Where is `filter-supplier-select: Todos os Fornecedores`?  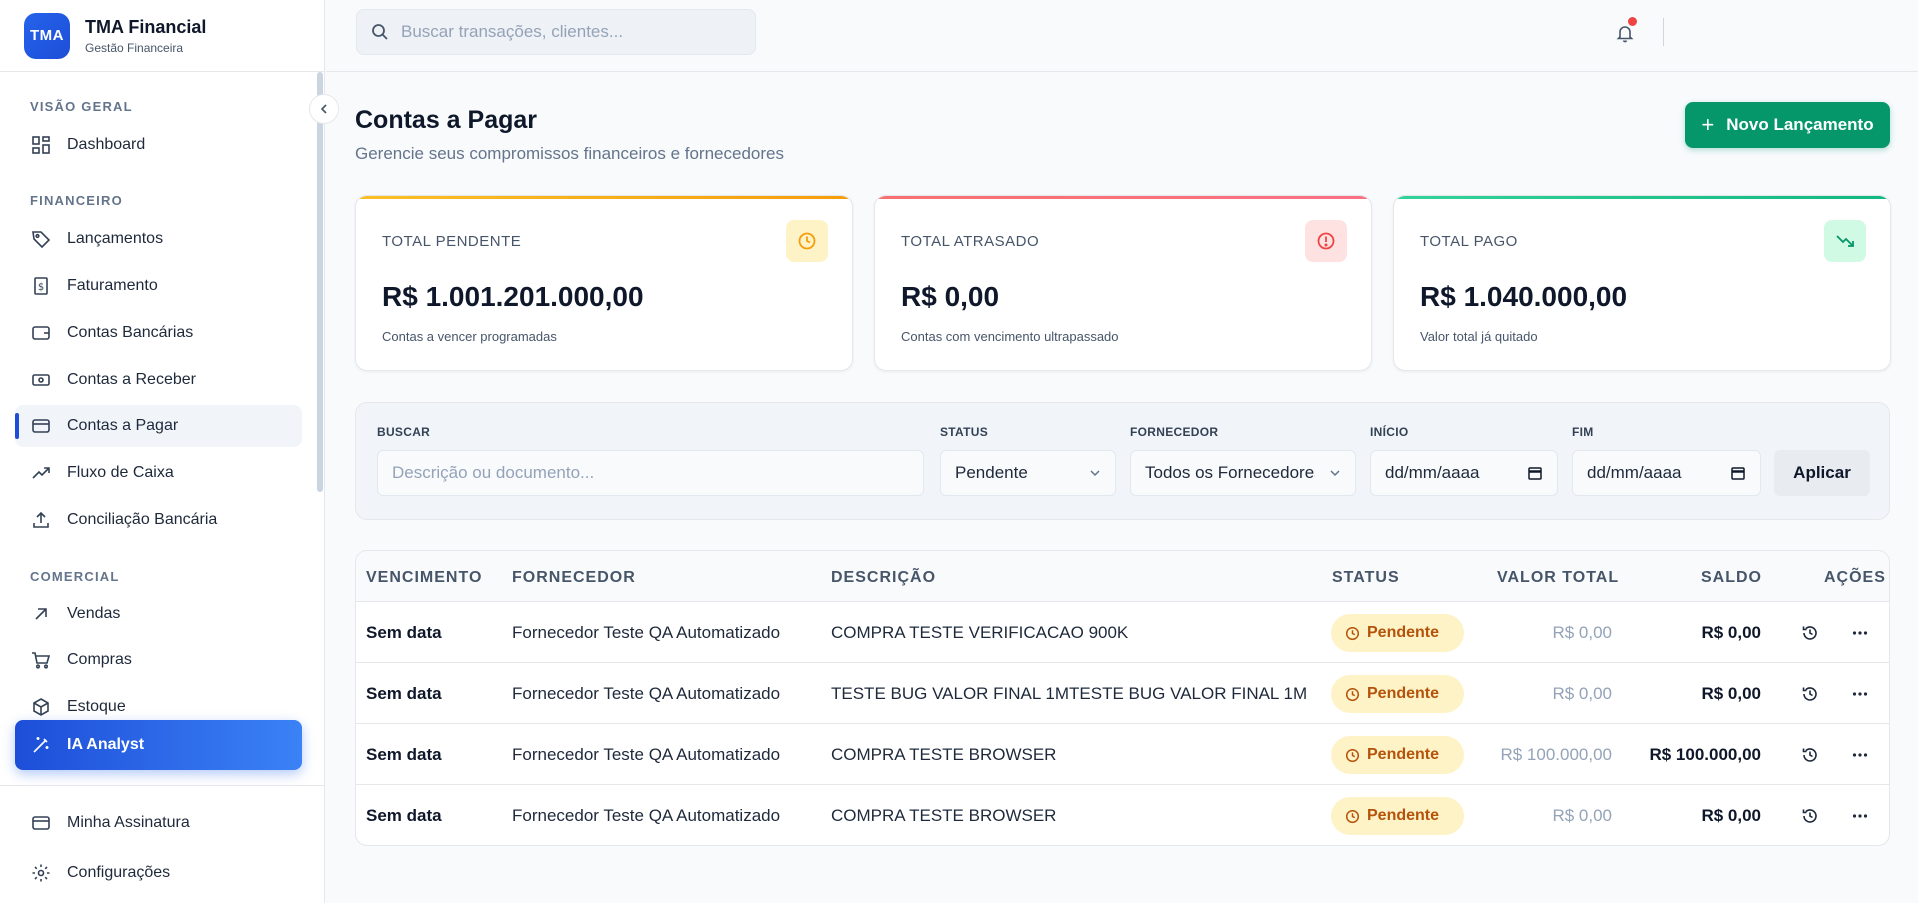 filter-supplier-select: Todos os Fornecedores is located at coordinates (1243, 473).